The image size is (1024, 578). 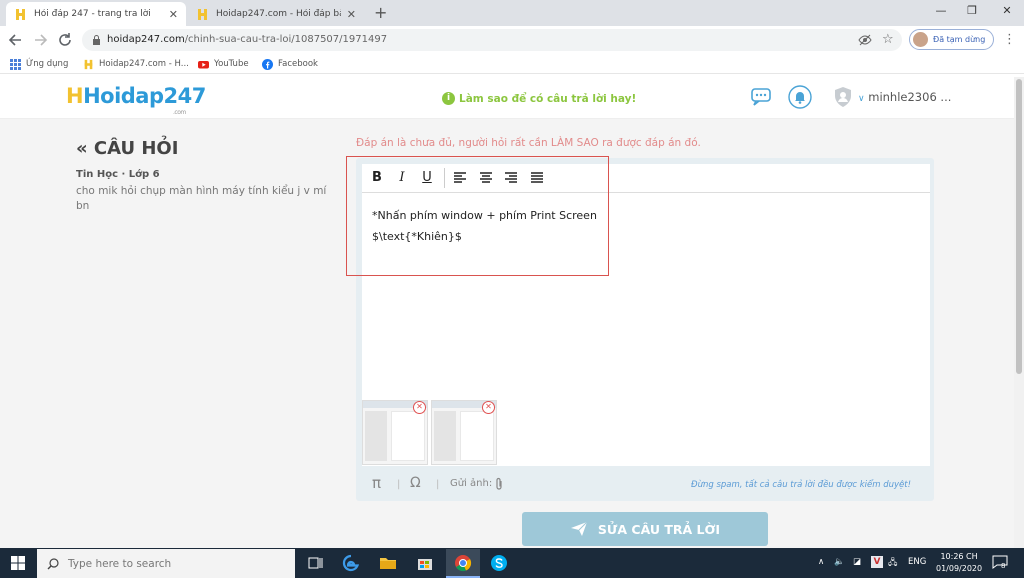 I want to click on tray-app-icon: ◪, so click(x=857, y=562).